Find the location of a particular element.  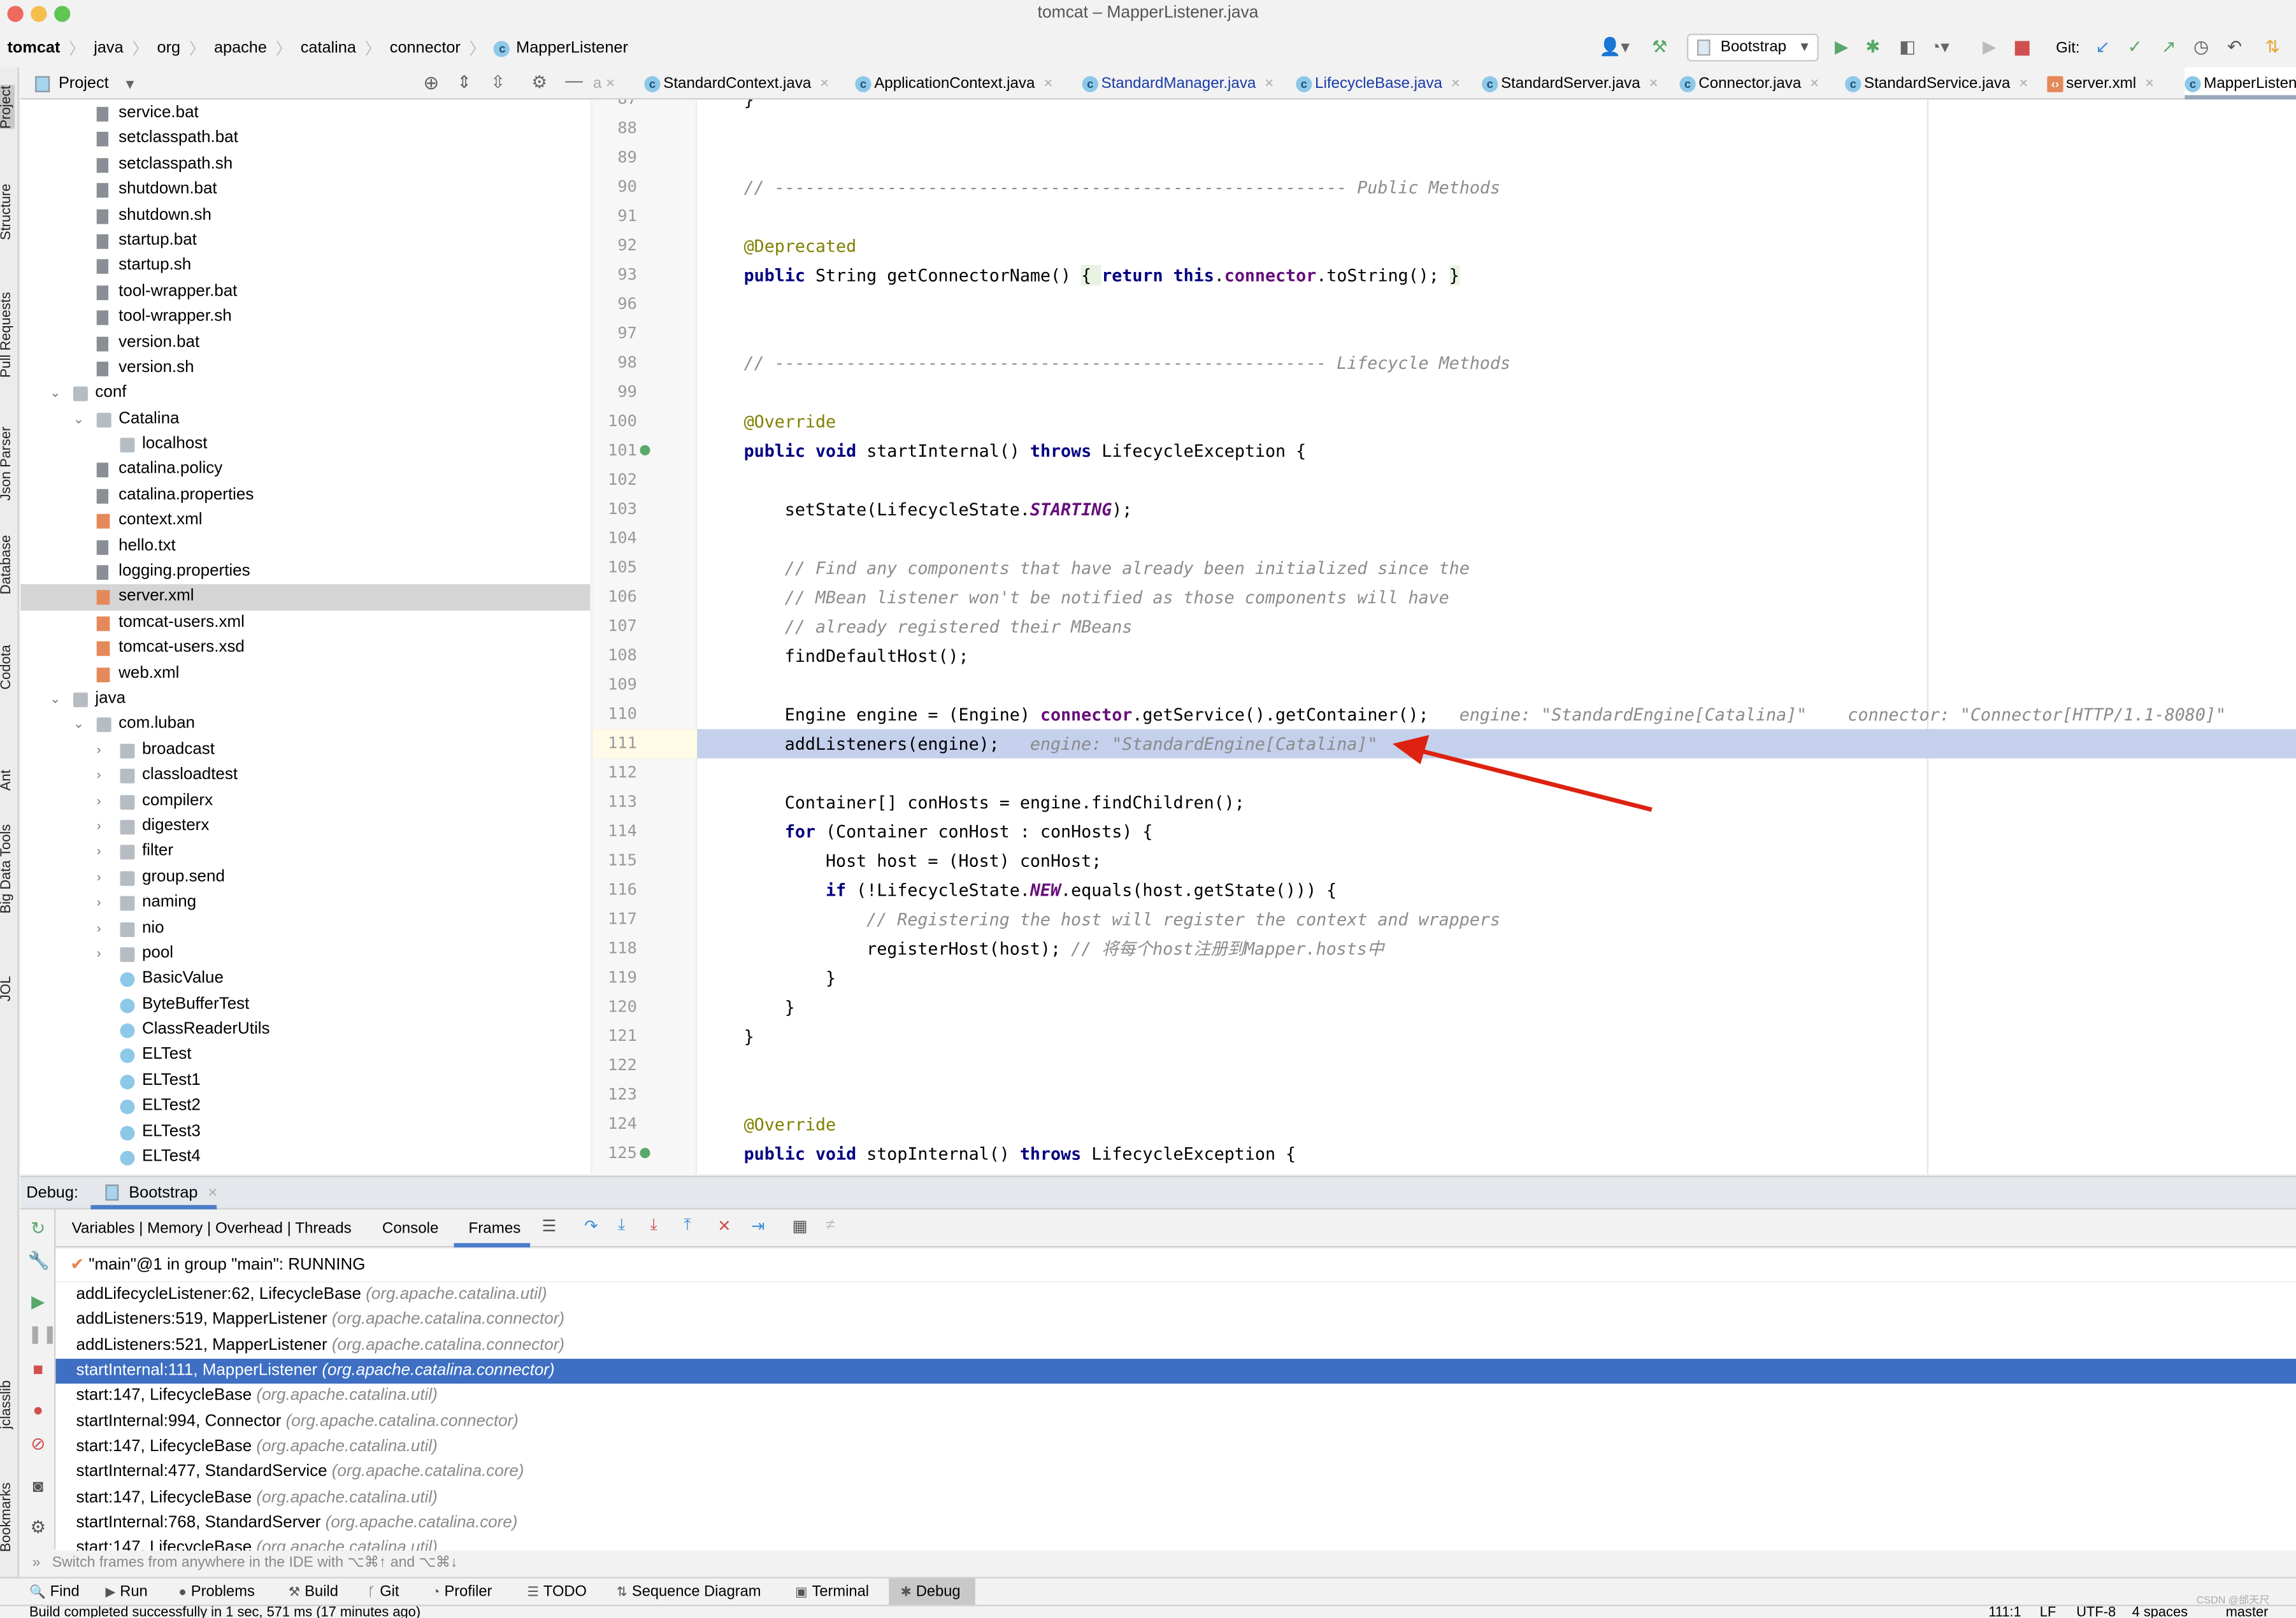

tree-item: server.xml is located at coordinates (305, 598).